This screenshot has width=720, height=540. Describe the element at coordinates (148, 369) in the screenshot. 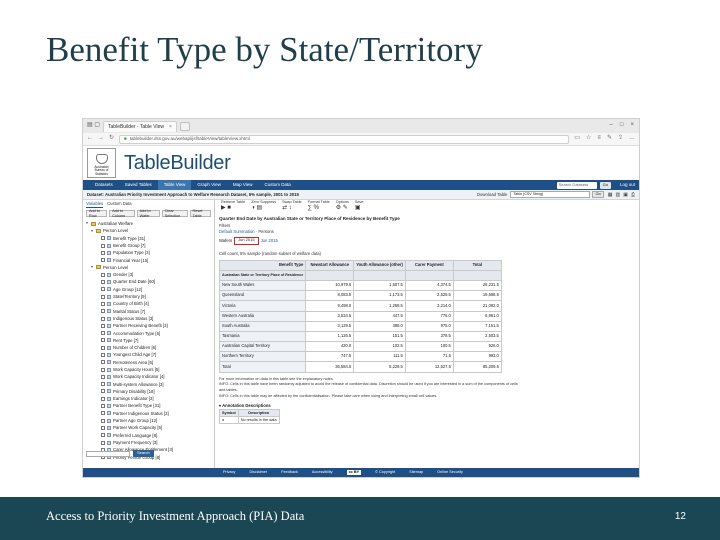

I see `tree-item: Work Capacity Hours [5]` at that location.